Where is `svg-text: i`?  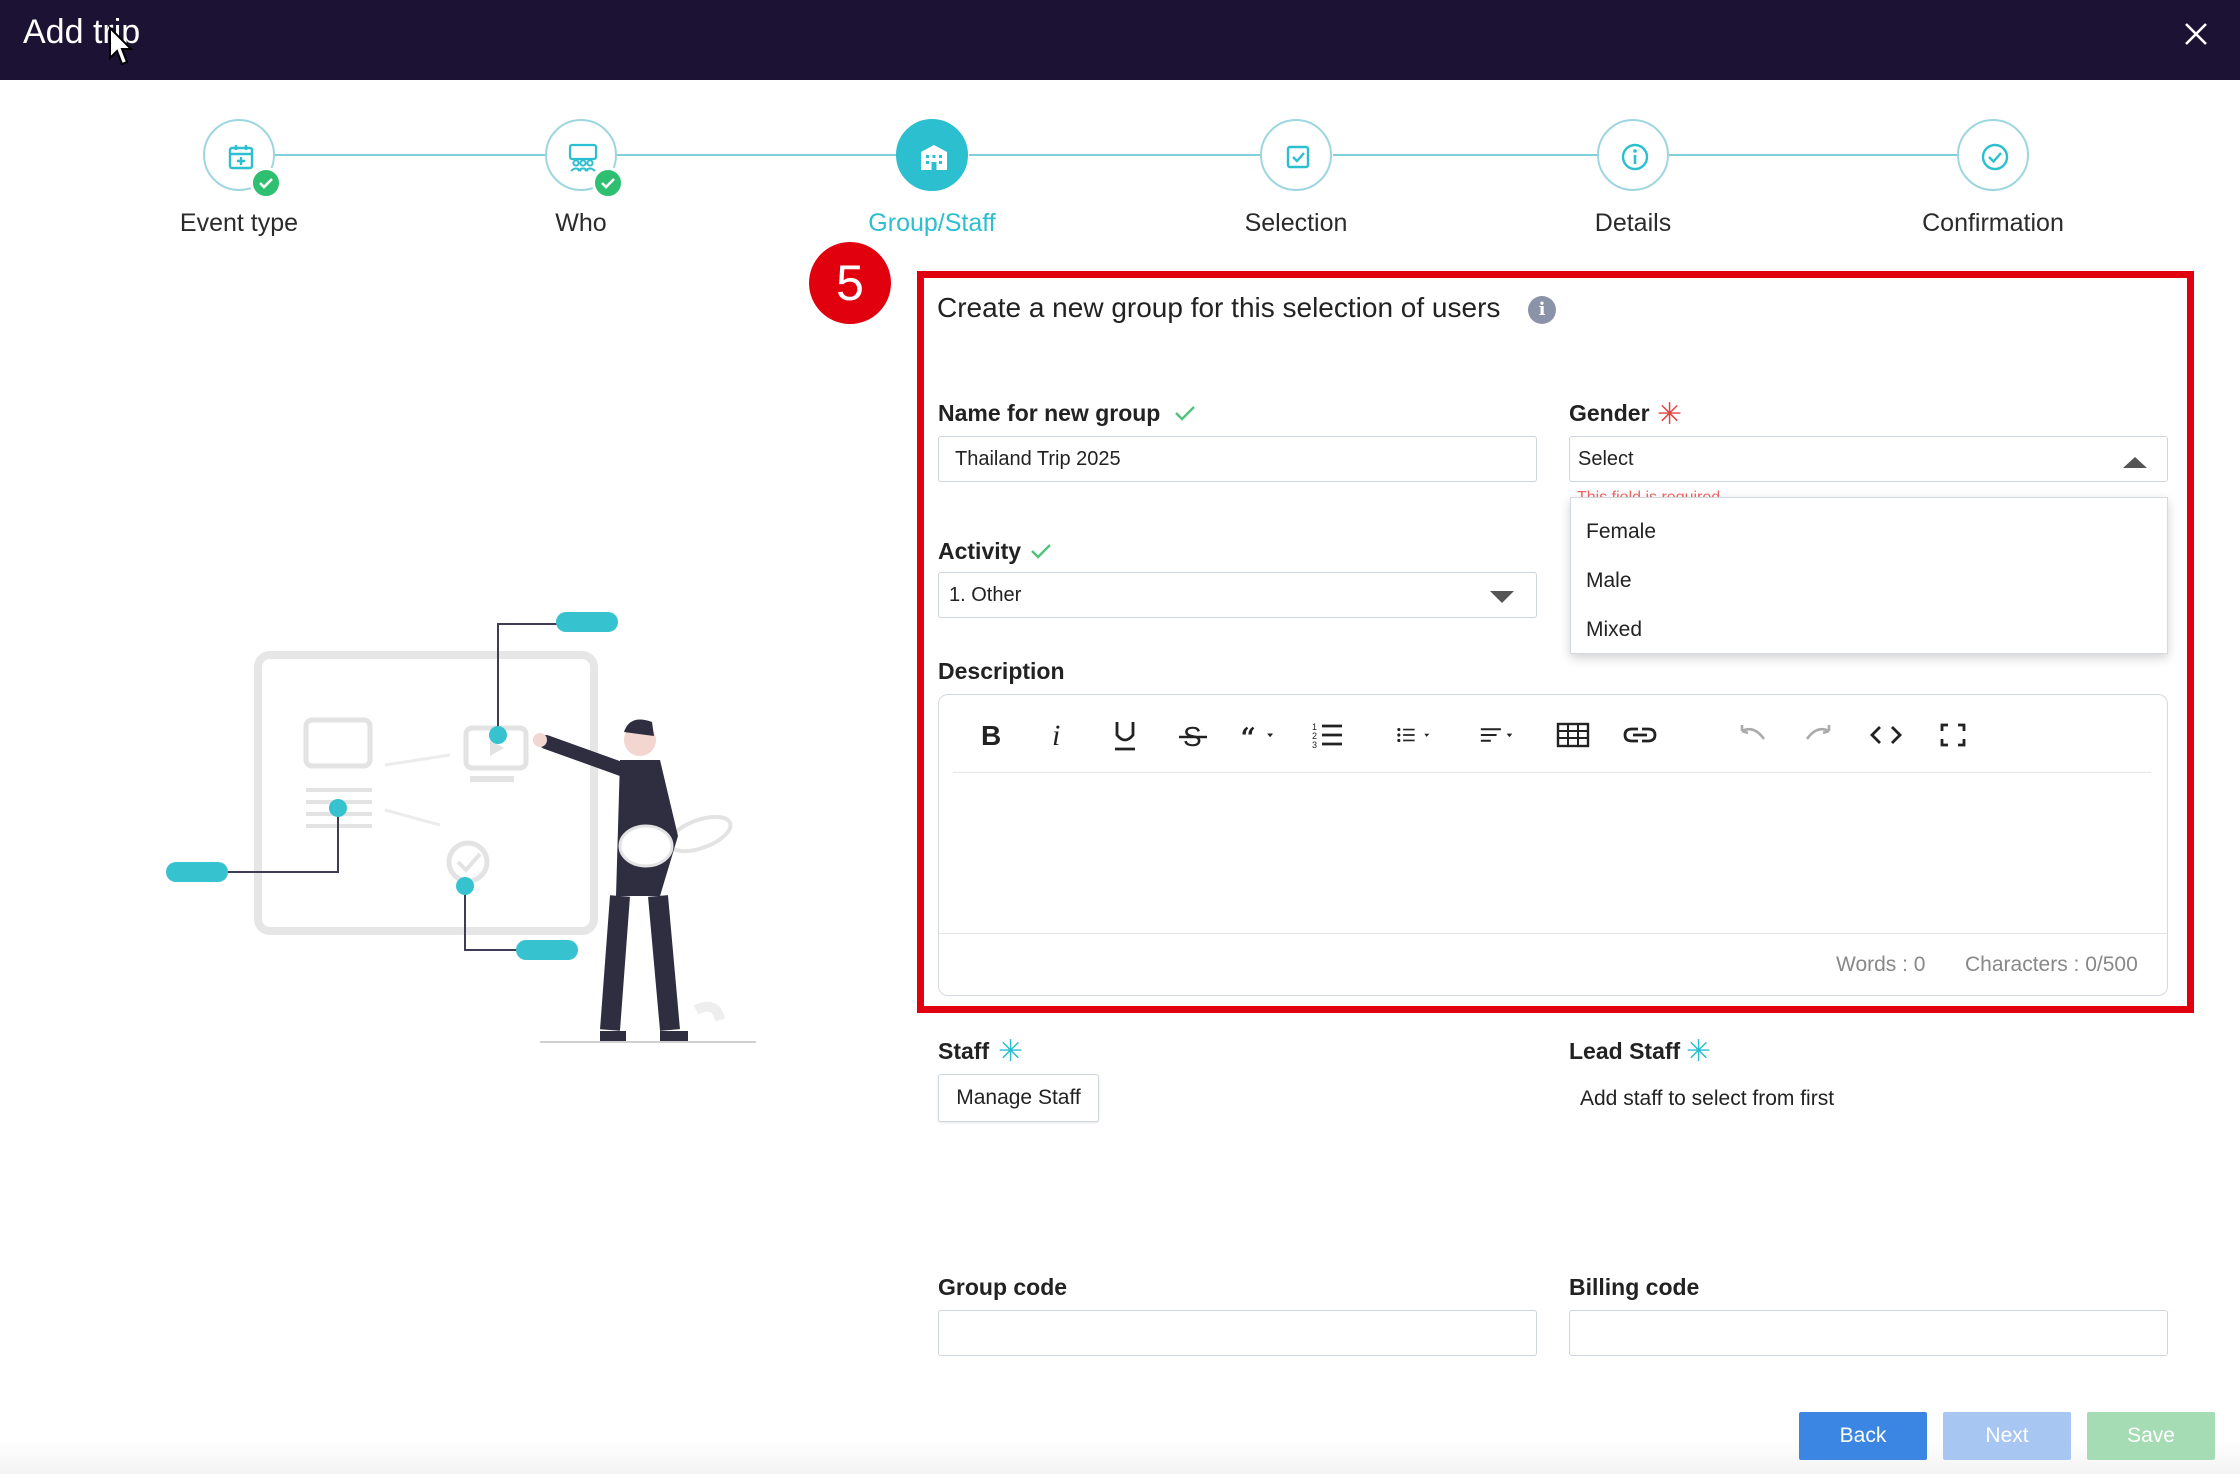
svg-text: i is located at coordinates (1056, 735).